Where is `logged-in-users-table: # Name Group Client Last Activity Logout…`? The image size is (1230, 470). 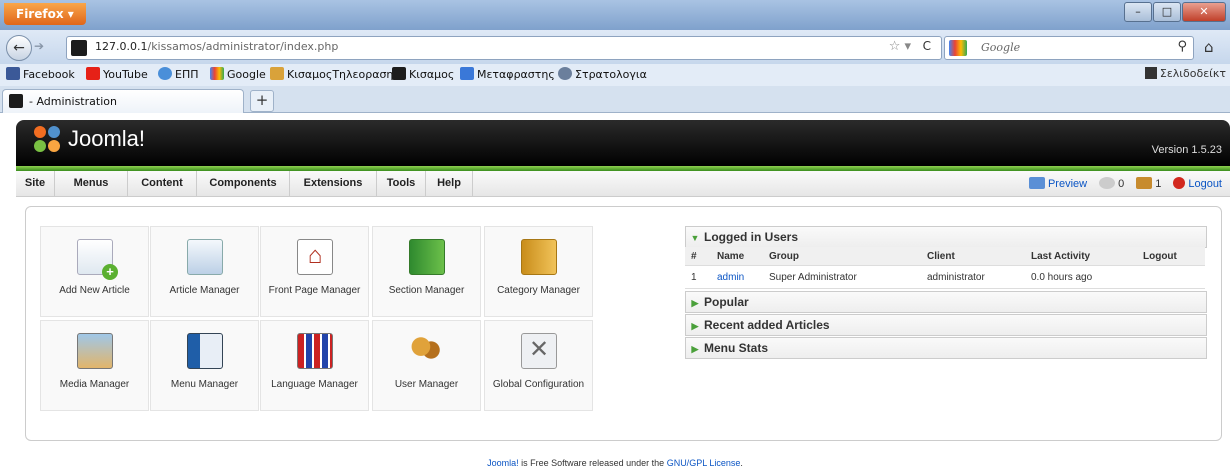
logged-in-users-table: # Name Group Client Last Activity Logout… is located at coordinates (945, 268).